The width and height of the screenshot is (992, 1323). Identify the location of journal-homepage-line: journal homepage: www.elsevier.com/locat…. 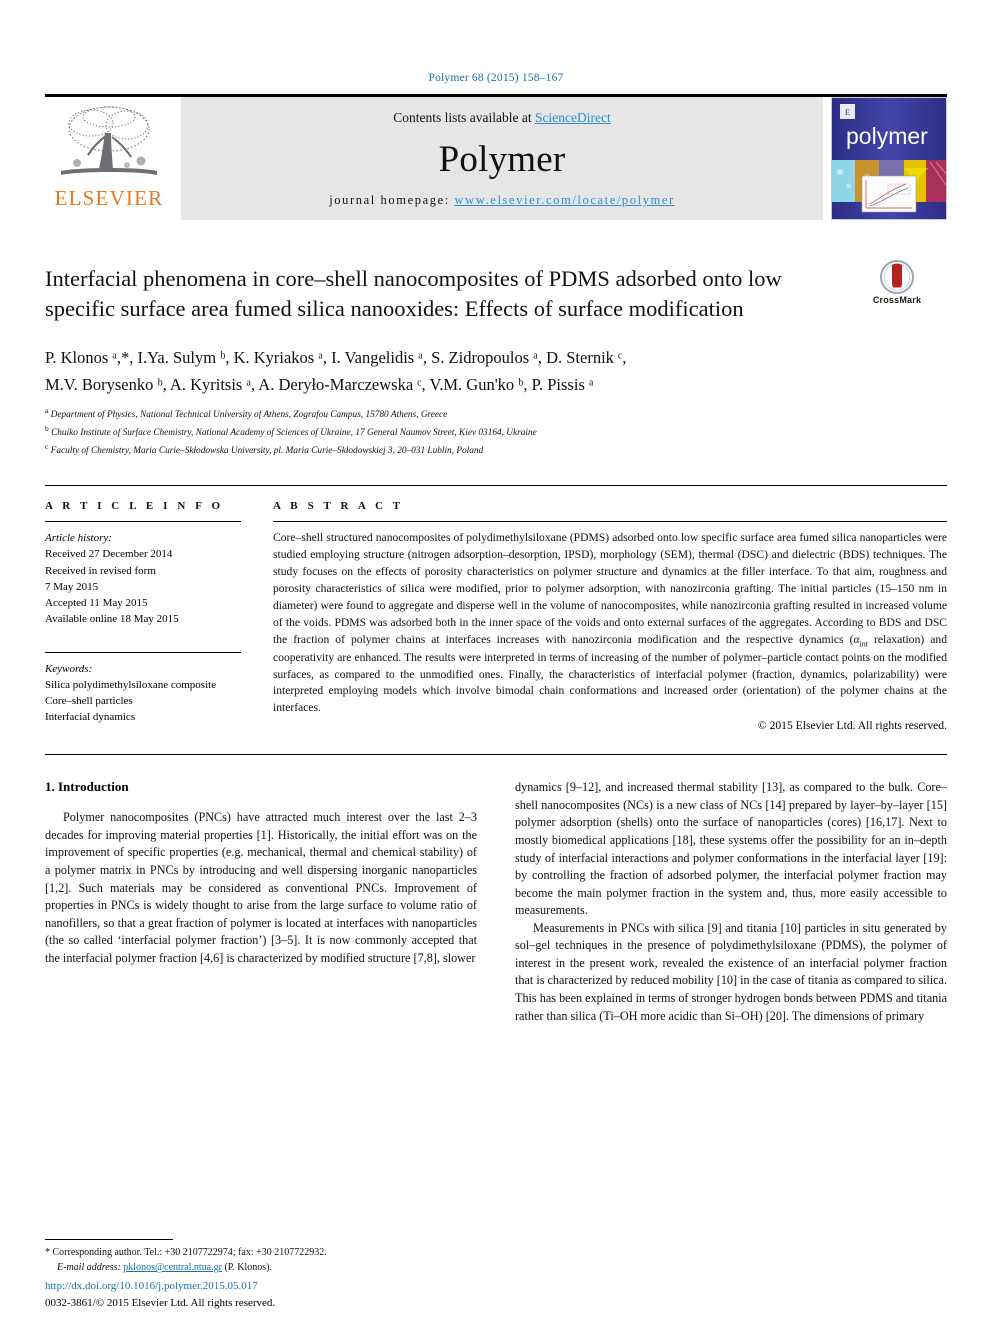
(502, 200).